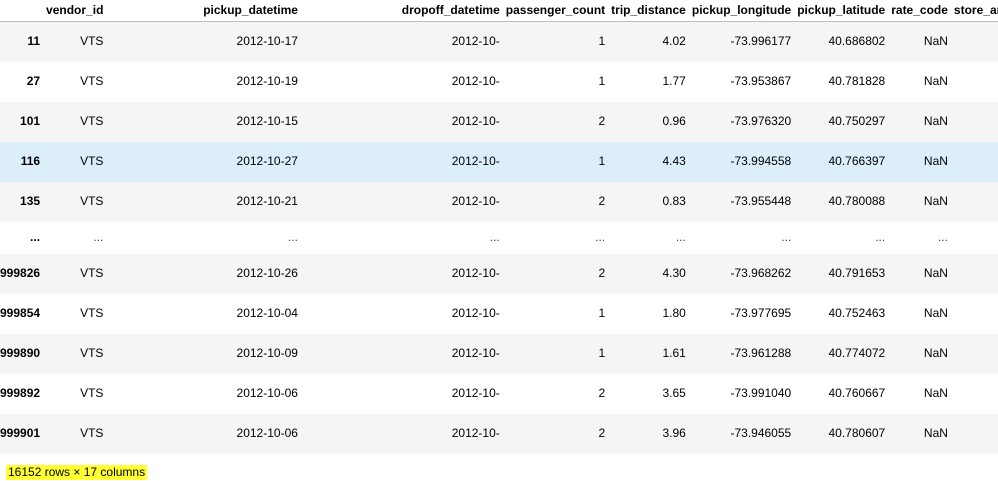  What do you see at coordinates (503, 433) in the screenshot?
I see `dropoff-datetime-line-2: 06T12:27:01.90853+00:00` at bounding box center [503, 433].